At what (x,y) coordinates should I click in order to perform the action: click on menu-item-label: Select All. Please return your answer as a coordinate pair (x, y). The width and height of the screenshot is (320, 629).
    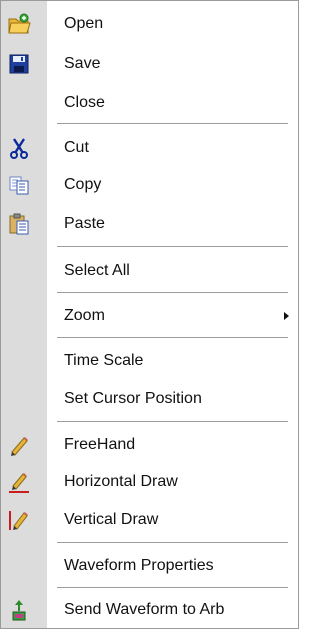
    Looking at the image, I should click on (97, 270).